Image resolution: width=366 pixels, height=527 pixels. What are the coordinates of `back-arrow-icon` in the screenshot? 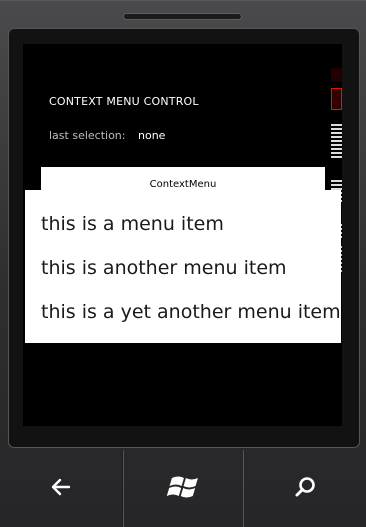 It's located at (61, 489).